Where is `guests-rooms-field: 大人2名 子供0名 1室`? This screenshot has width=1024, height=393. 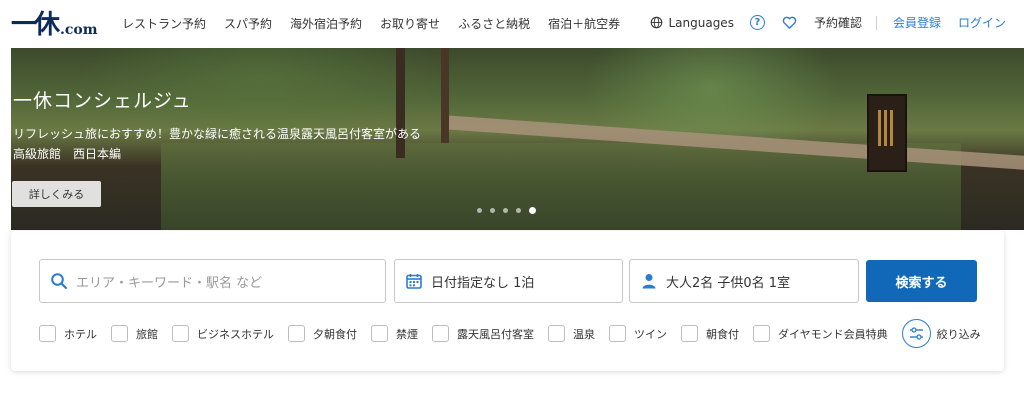
guests-rooms-field: 大人2名 子供0名 1室 is located at coordinates (744, 281).